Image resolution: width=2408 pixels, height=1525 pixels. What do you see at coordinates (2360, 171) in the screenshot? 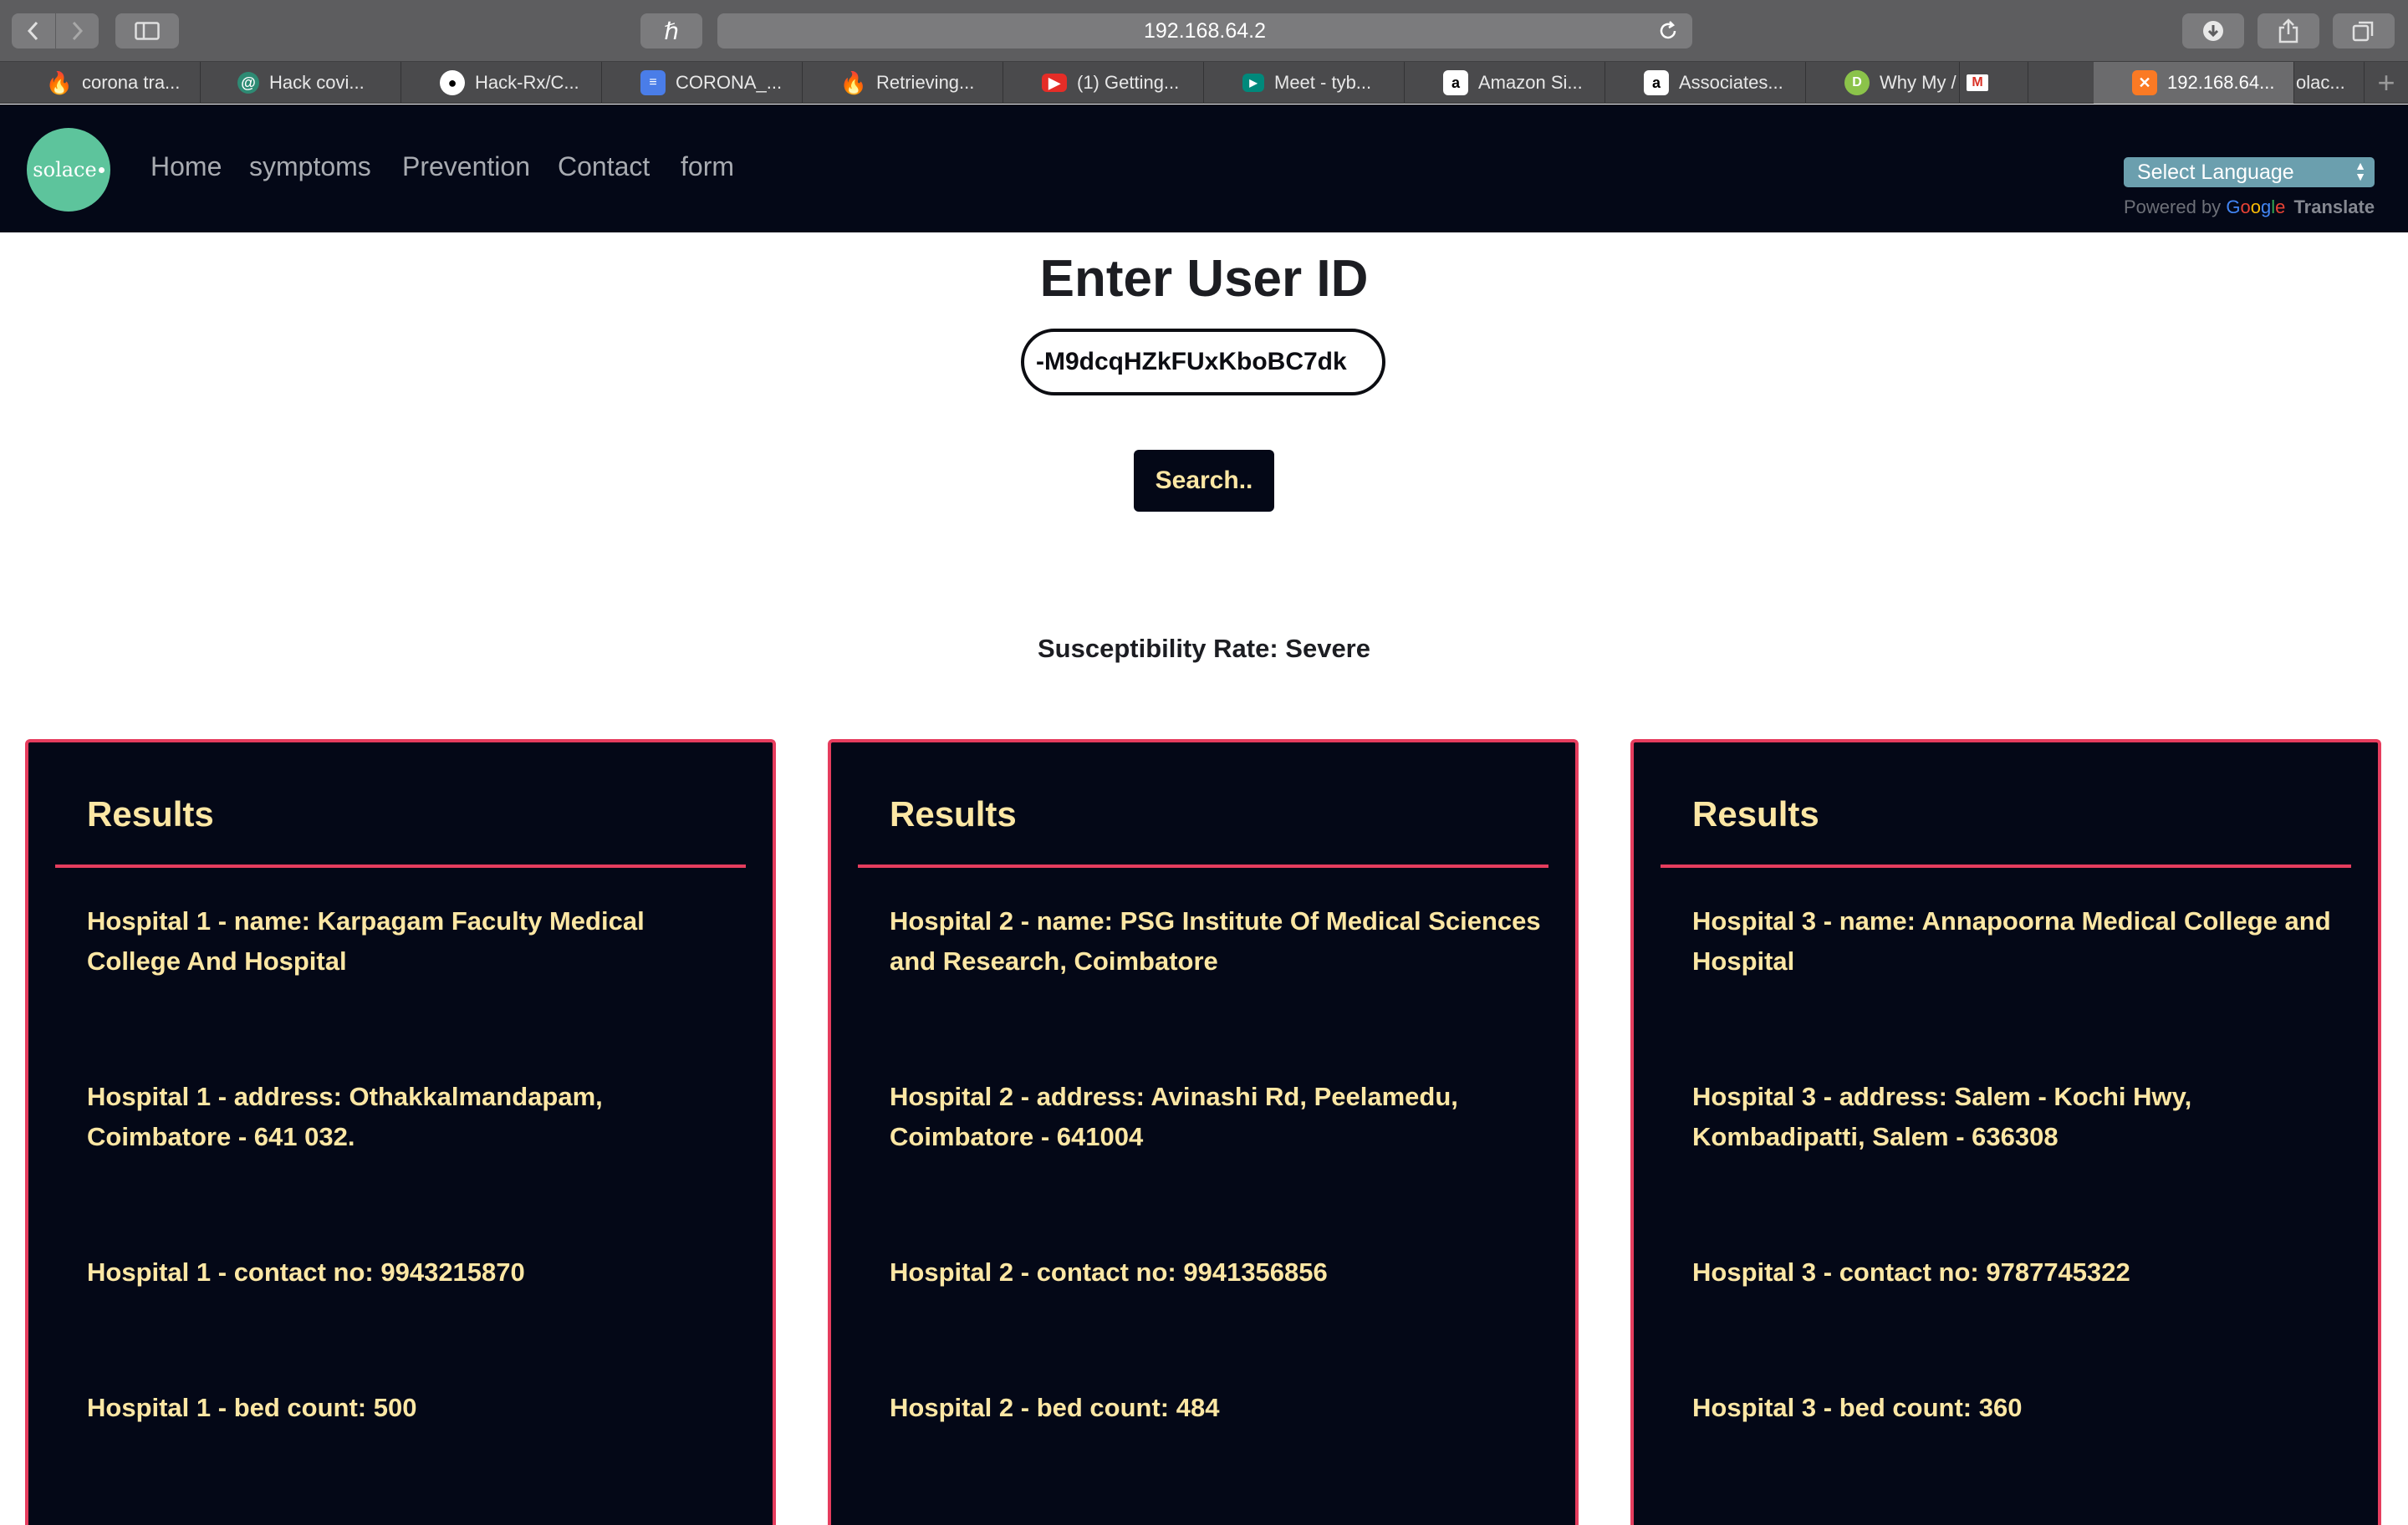
I see `select-arrows-icon: ▲ ▼` at bounding box center [2360, 171].